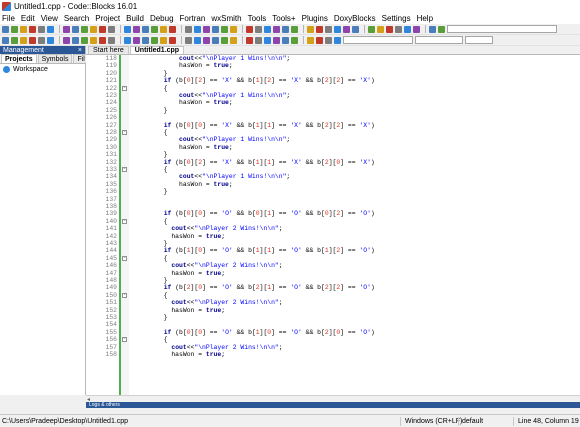  I want to click on close-icon: ×, so click(80, 50).